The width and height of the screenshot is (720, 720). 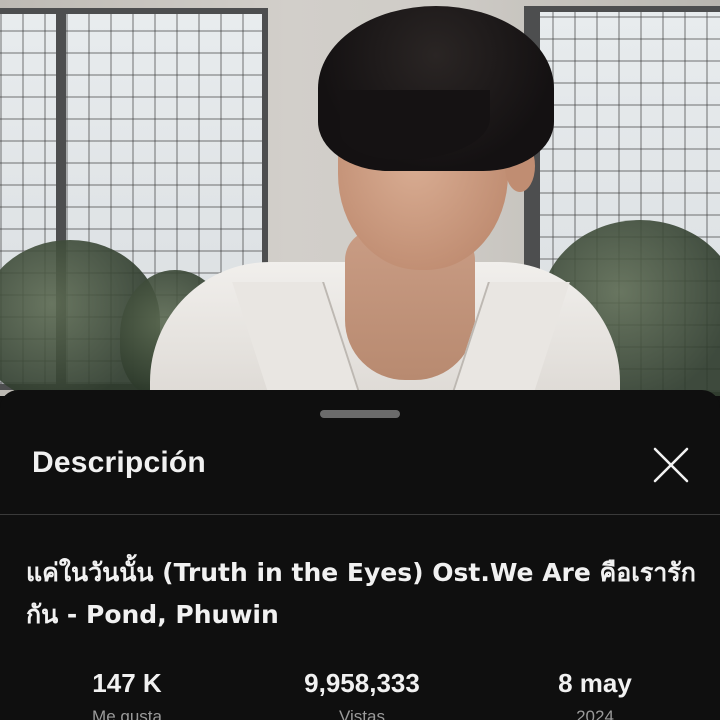 What do you see at coordinates (362, 713) in the screenshot?
I see `views-label: Vistas` at bounding box center [362, 713].